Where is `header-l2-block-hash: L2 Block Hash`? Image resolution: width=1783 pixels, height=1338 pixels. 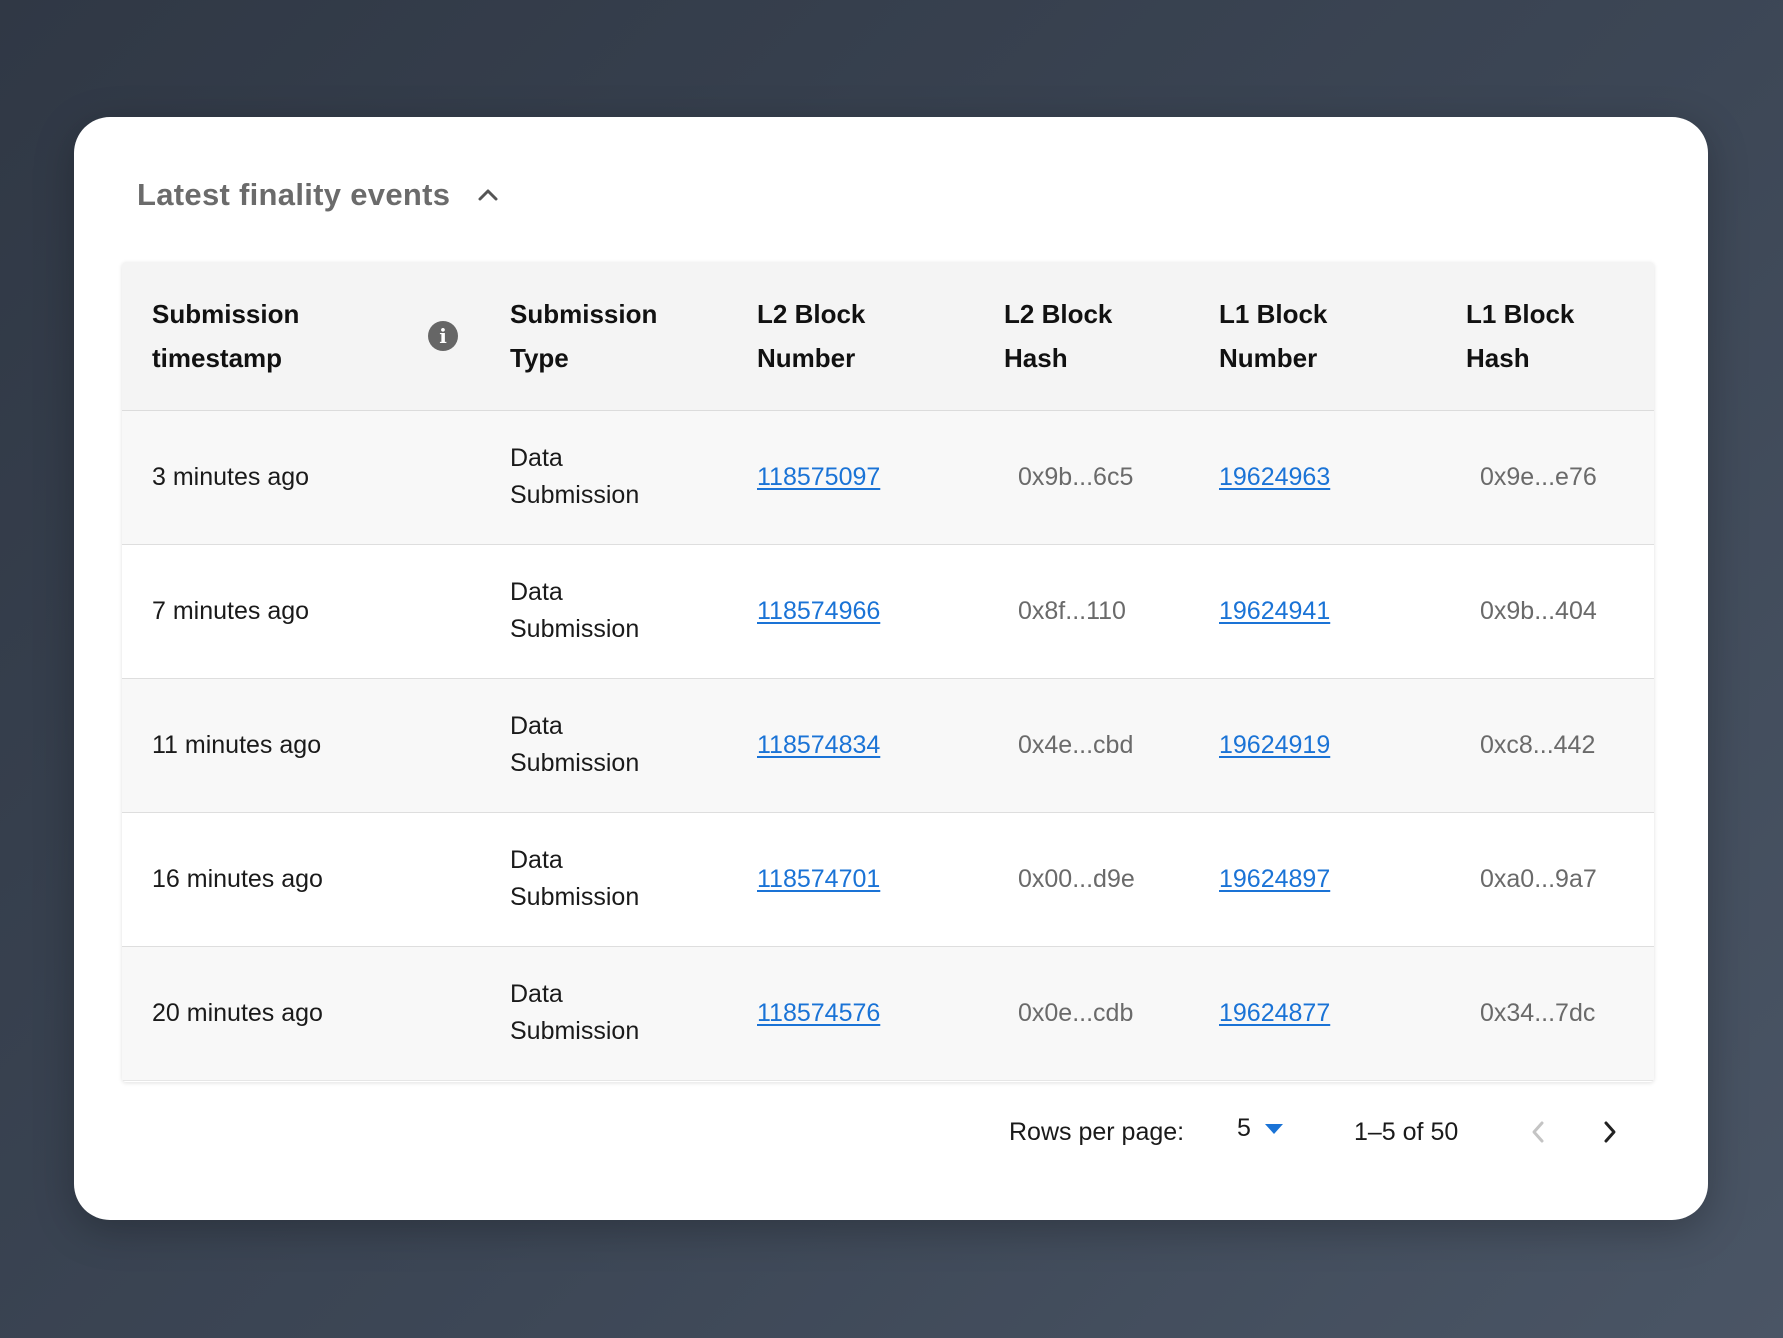 header-l2-block-hash: L2 Block Hash is located at coordinates (1111, 336).